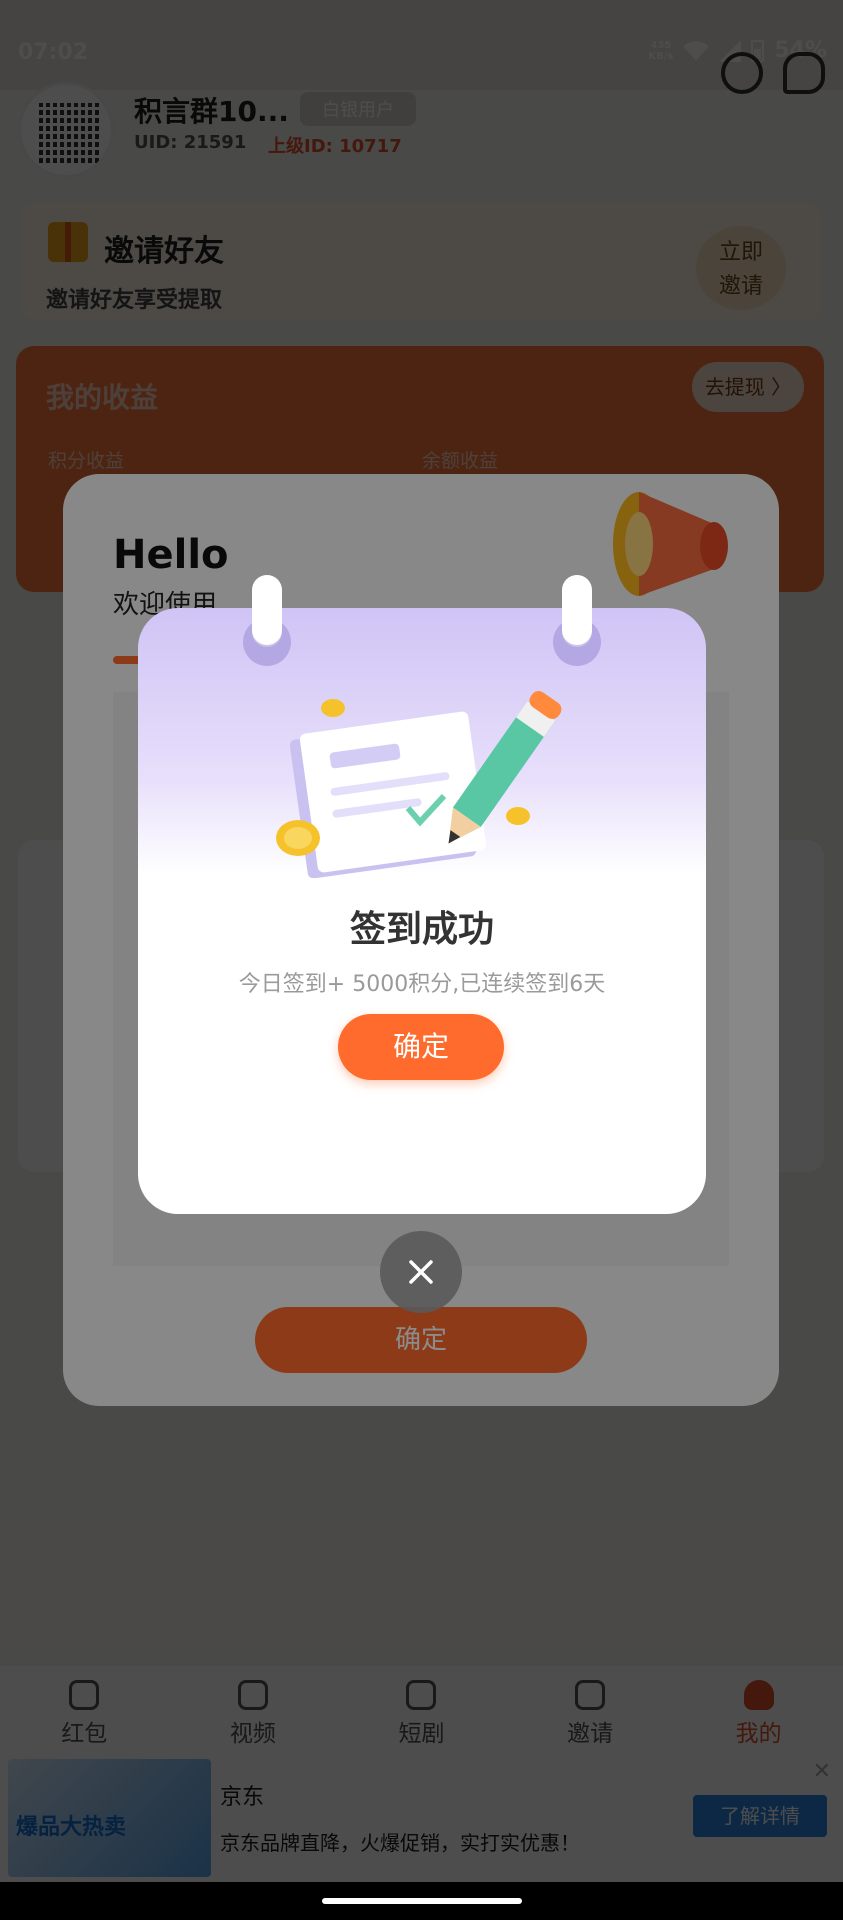 Image resolution: width=843 pixels, height=1920 pixels. I want to click on close-icon, so click(421, 1272).